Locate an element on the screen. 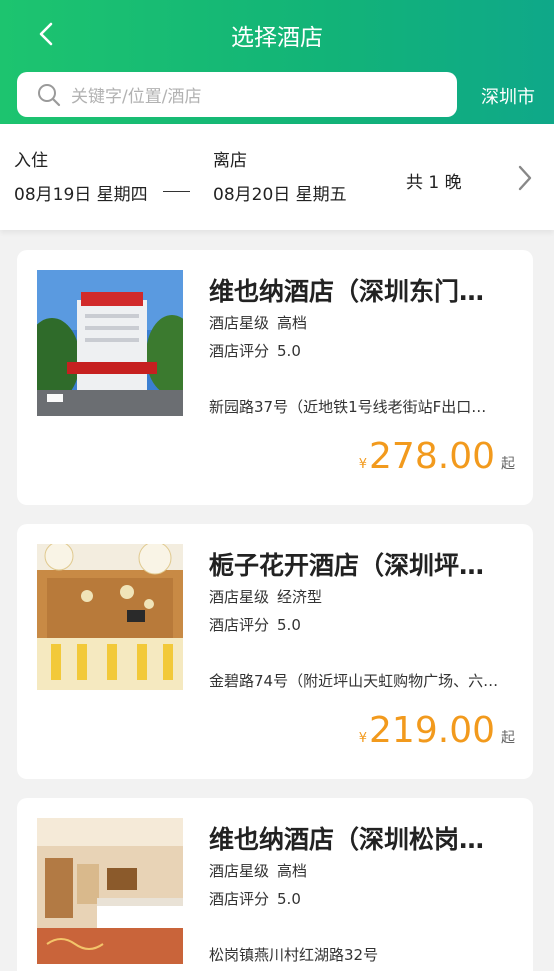 The image size is (554, 971). city-selector: 深圳市 is located at coordinates (508, 96).